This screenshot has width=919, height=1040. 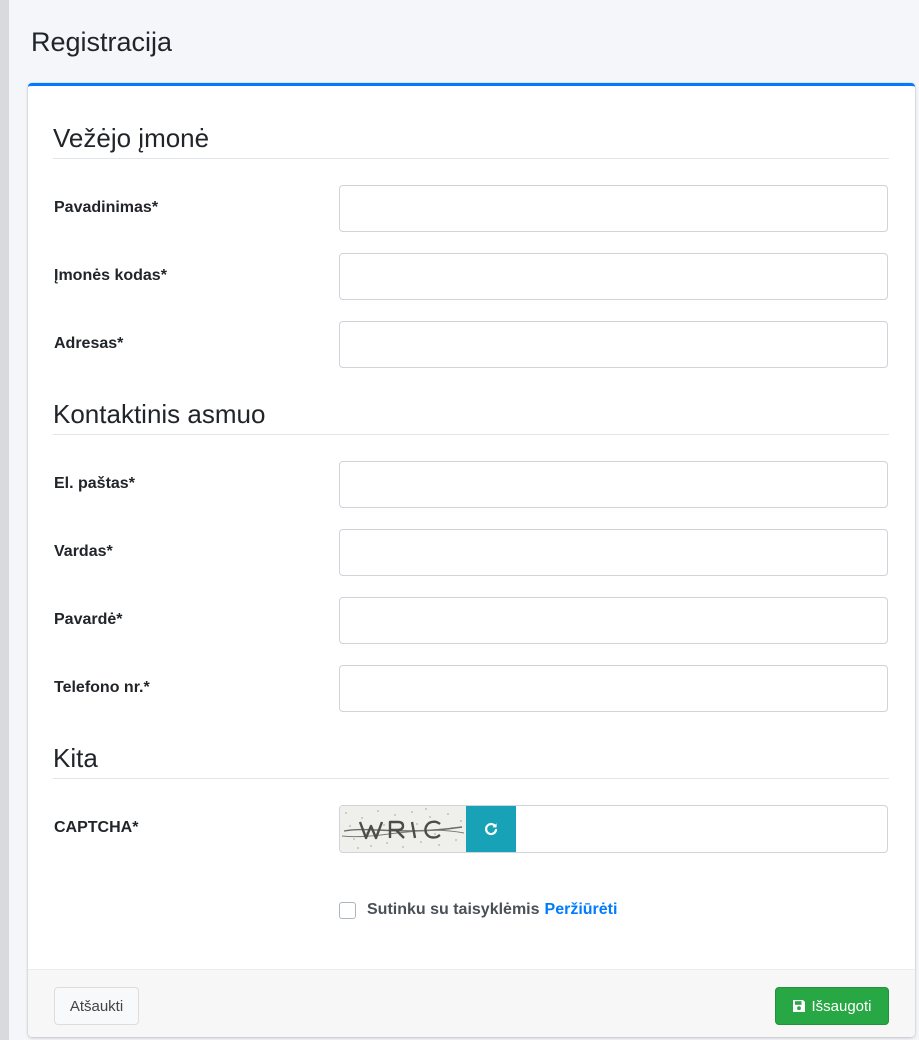 What do you see at coordinates (94, 483) in the screenshot?
I see `email-label: El. paštas*` at bounding box center [94, 483].